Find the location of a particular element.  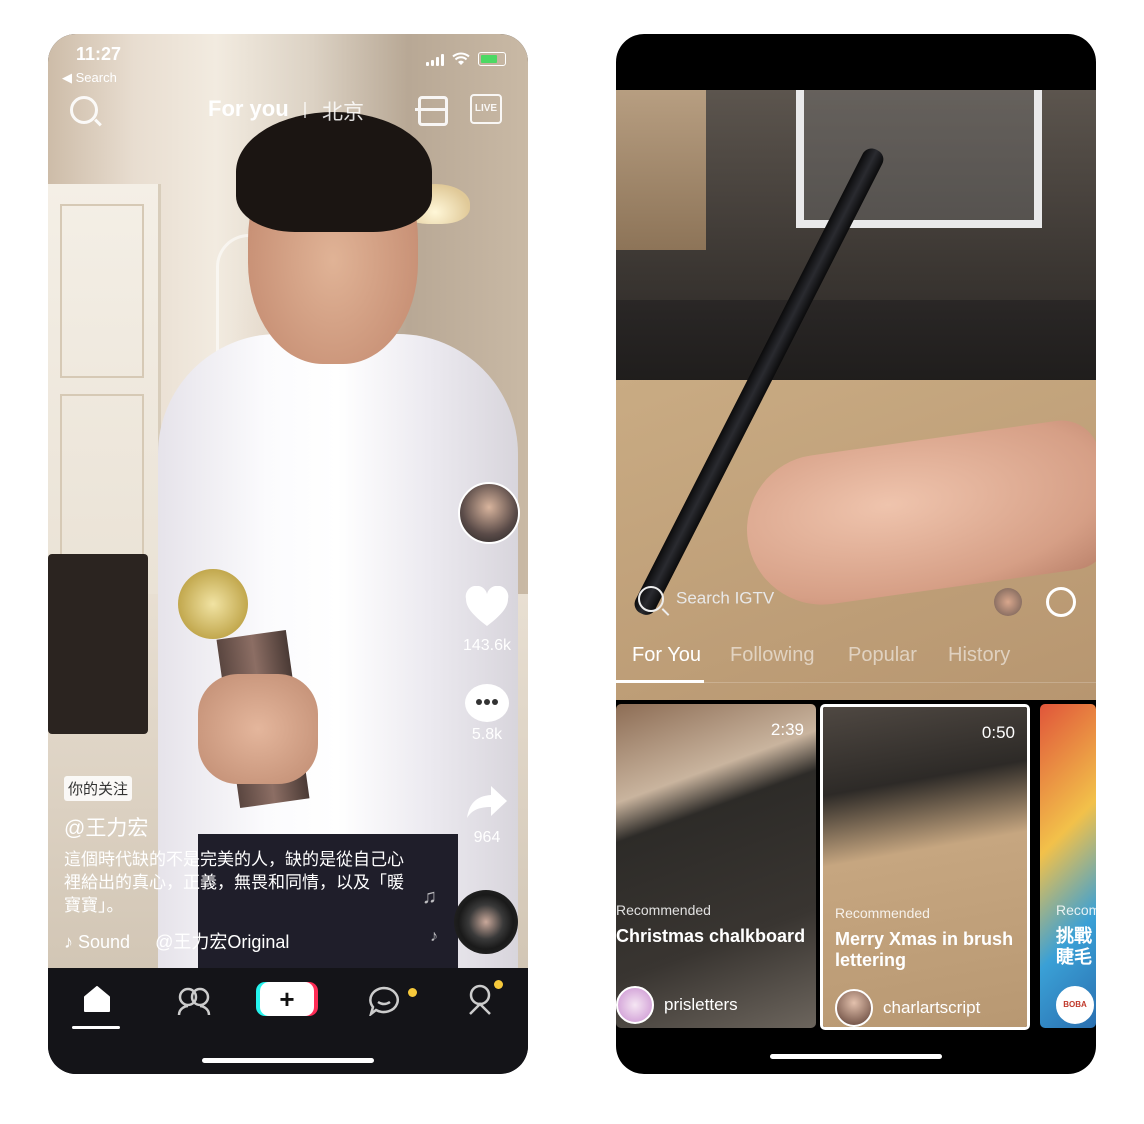

create-icon: + is located at coordinates (287, 999).